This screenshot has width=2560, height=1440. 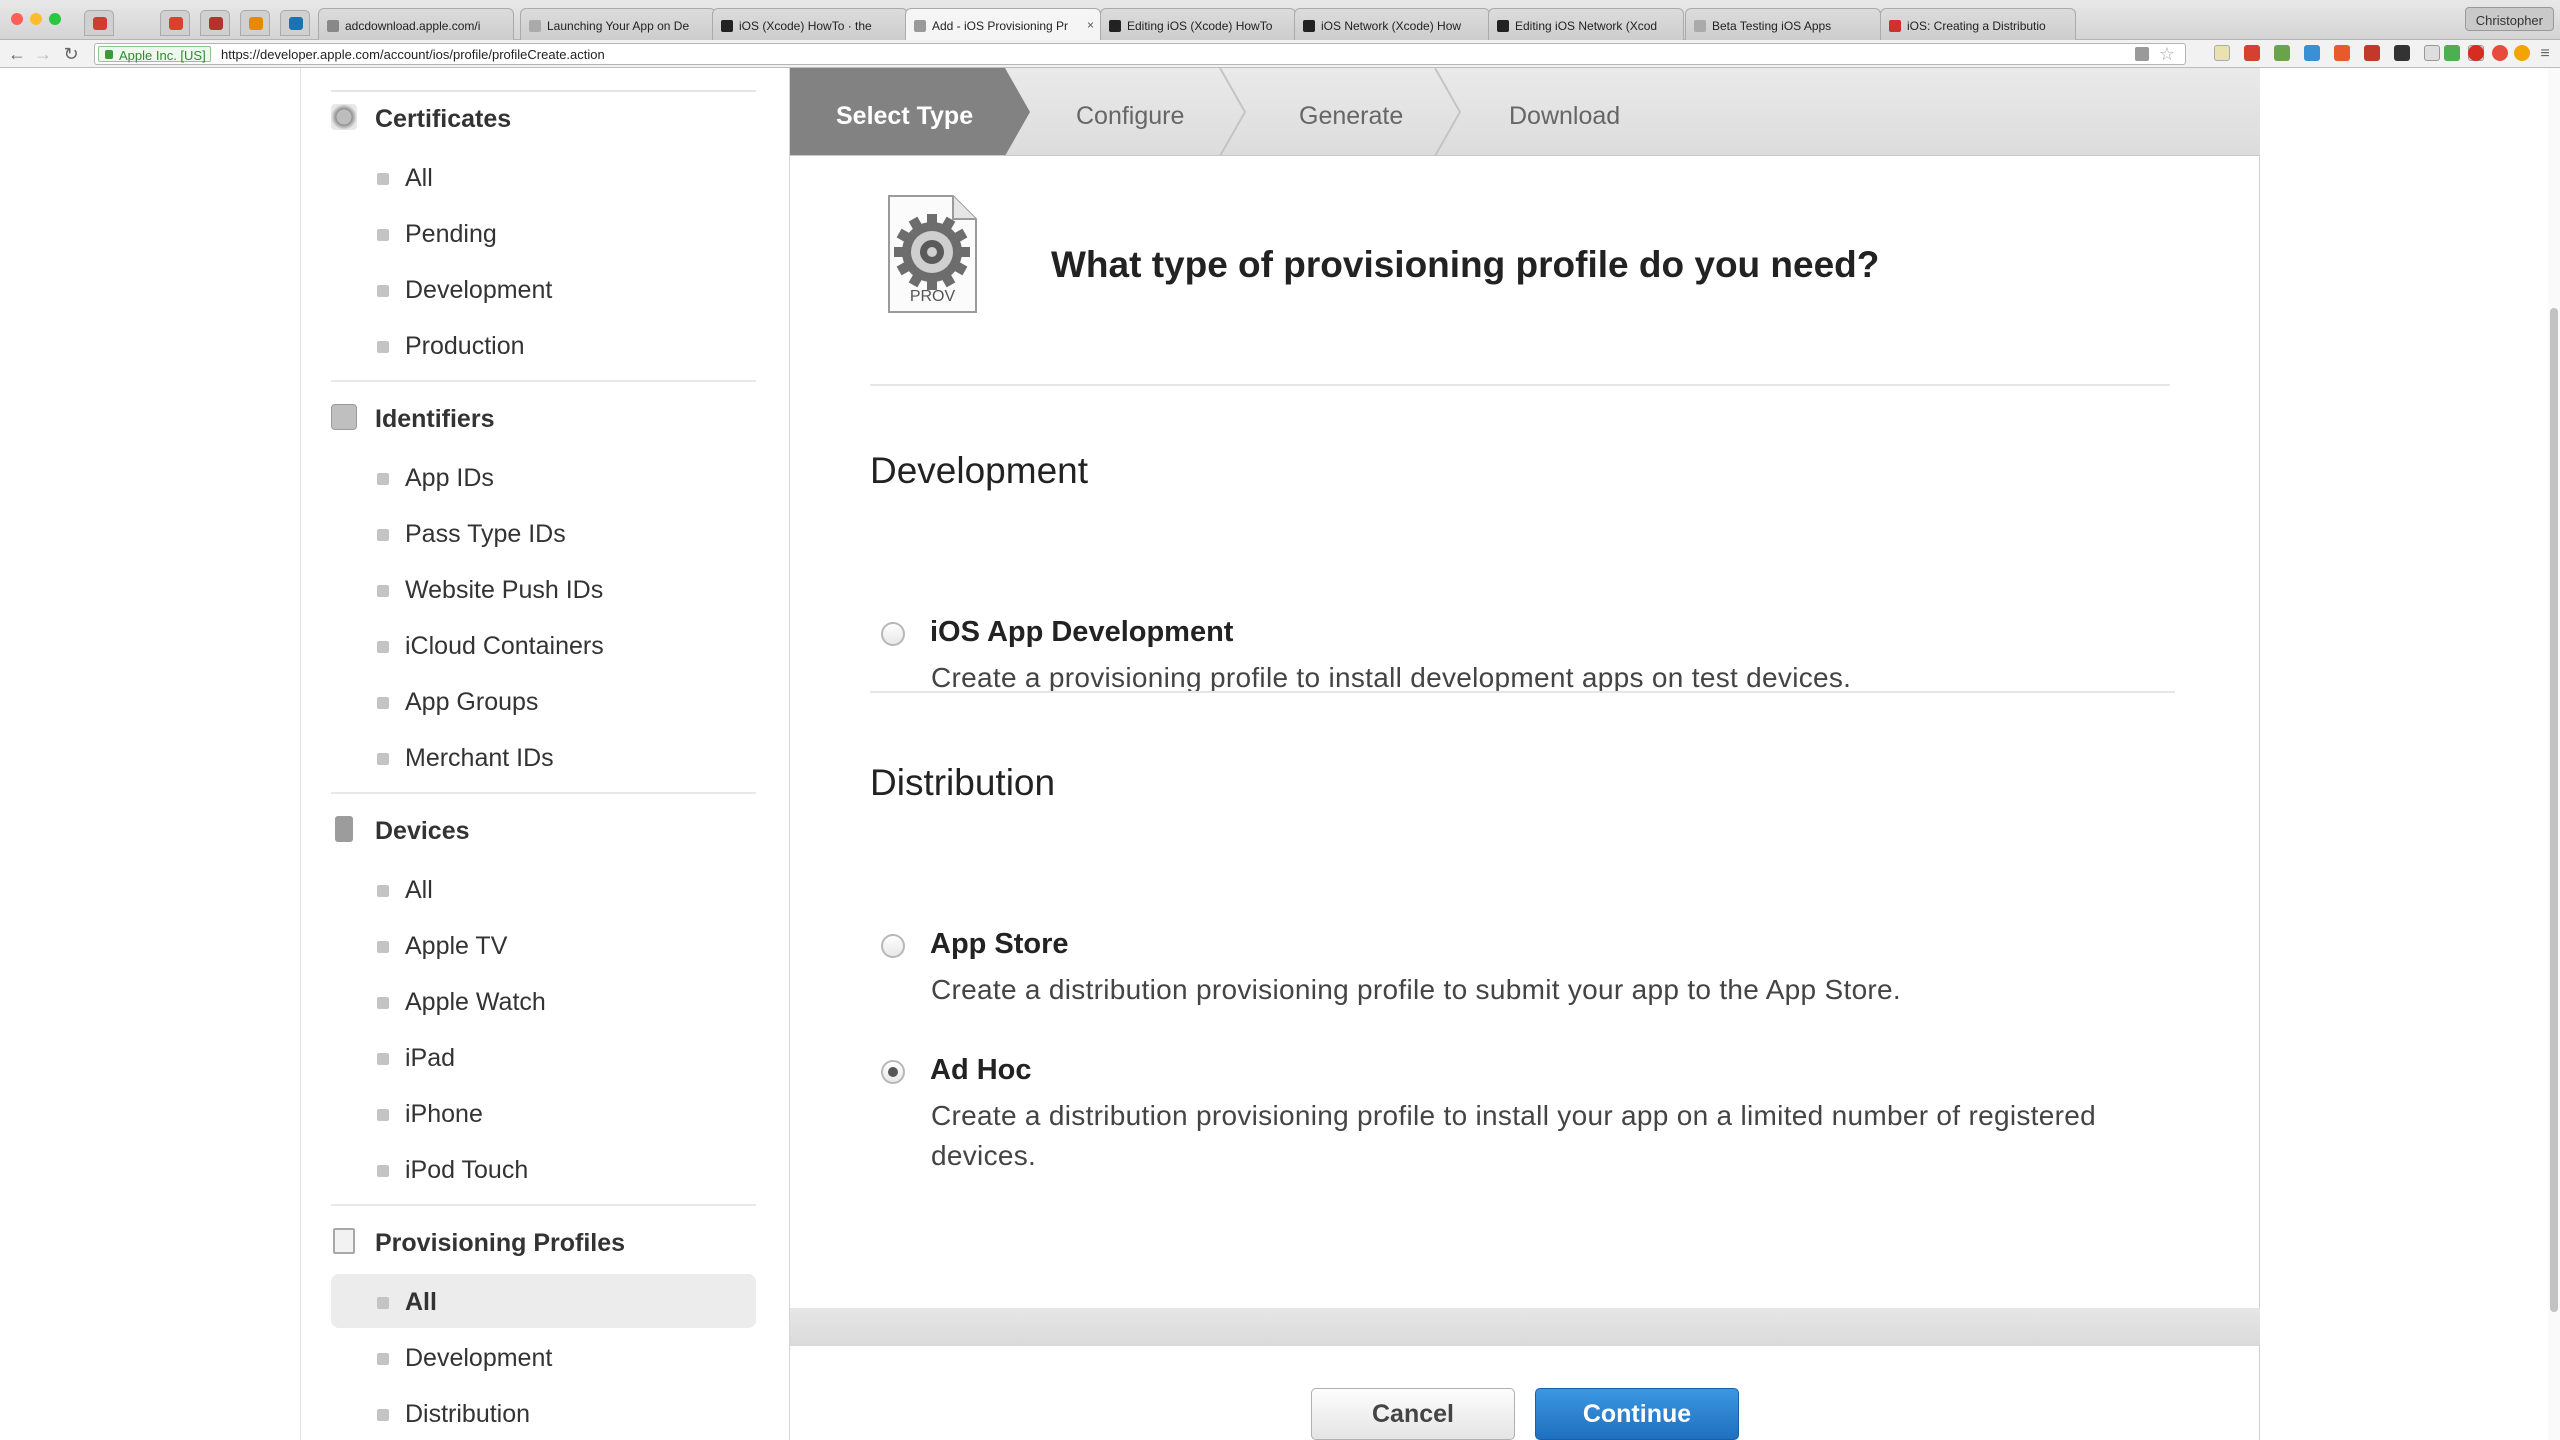 What do you see at coordinates (546, 118) in the screenshot?
I see `sidebar-section-header: Certificates` at bounding box center [546, 118].